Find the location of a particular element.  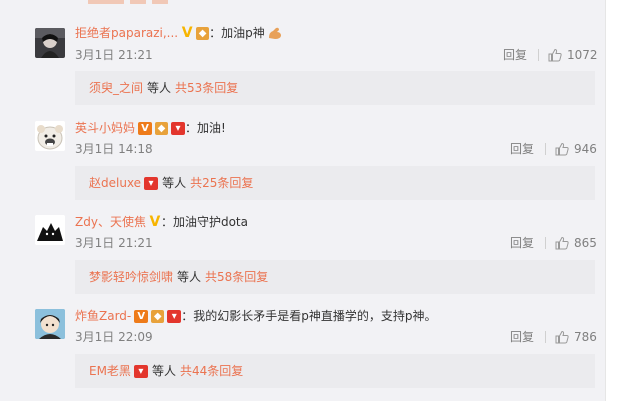

scrollbar is located at coordinates (611, 200).